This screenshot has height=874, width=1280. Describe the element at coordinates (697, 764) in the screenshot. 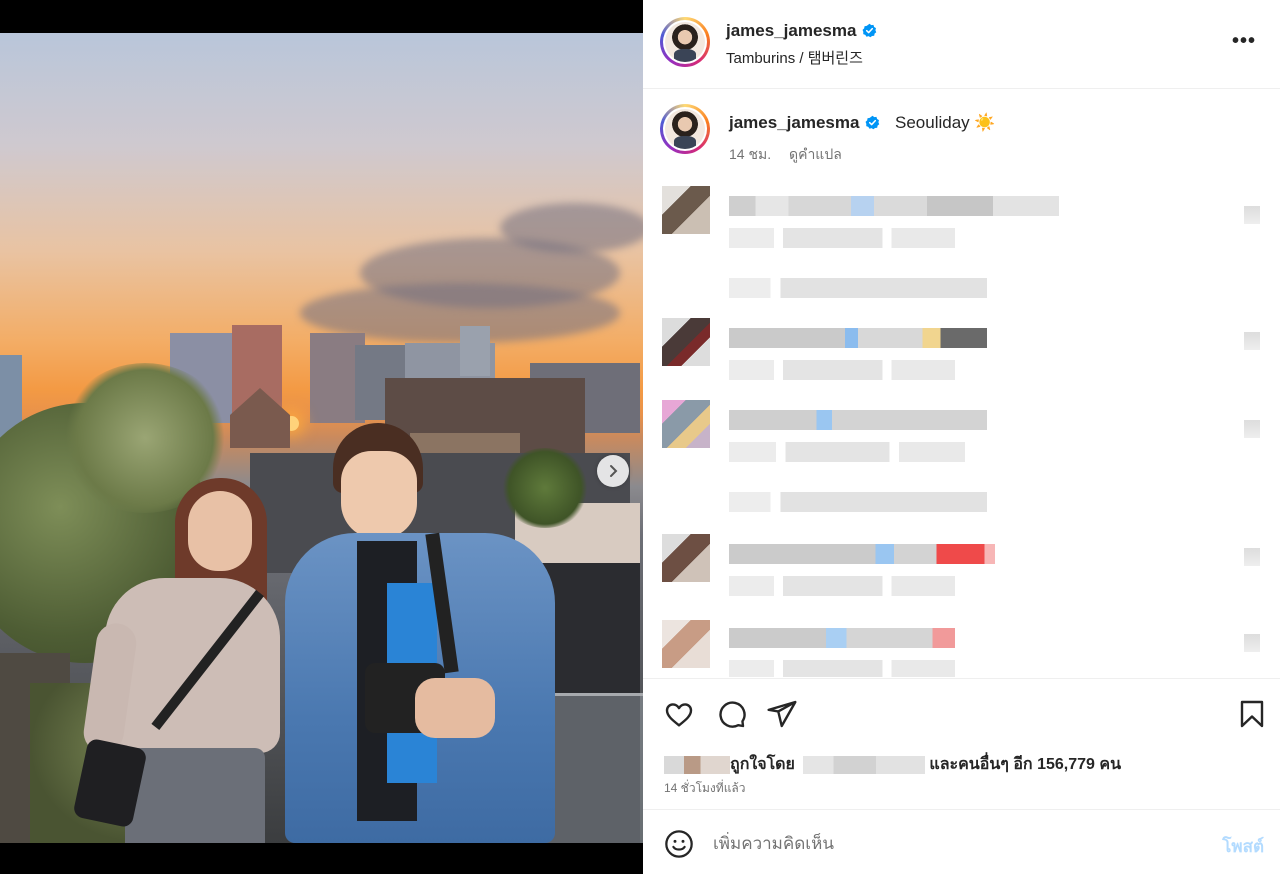

I see `liker-avatars-blurred` at that location.